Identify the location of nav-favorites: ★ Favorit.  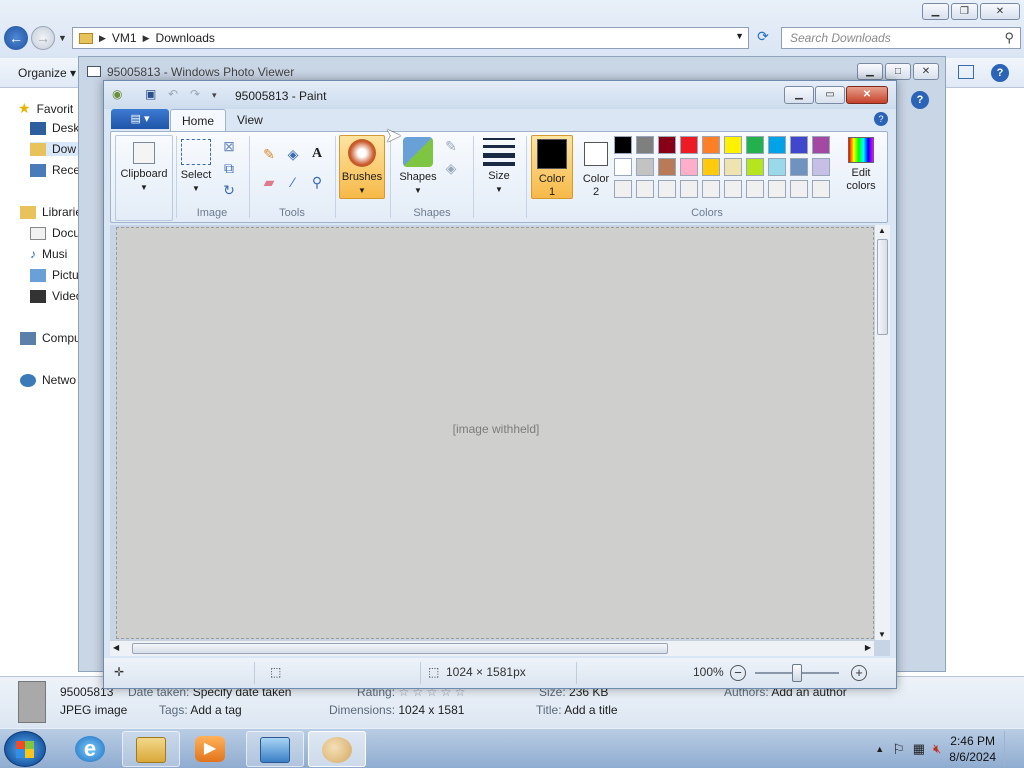
(45, 108).